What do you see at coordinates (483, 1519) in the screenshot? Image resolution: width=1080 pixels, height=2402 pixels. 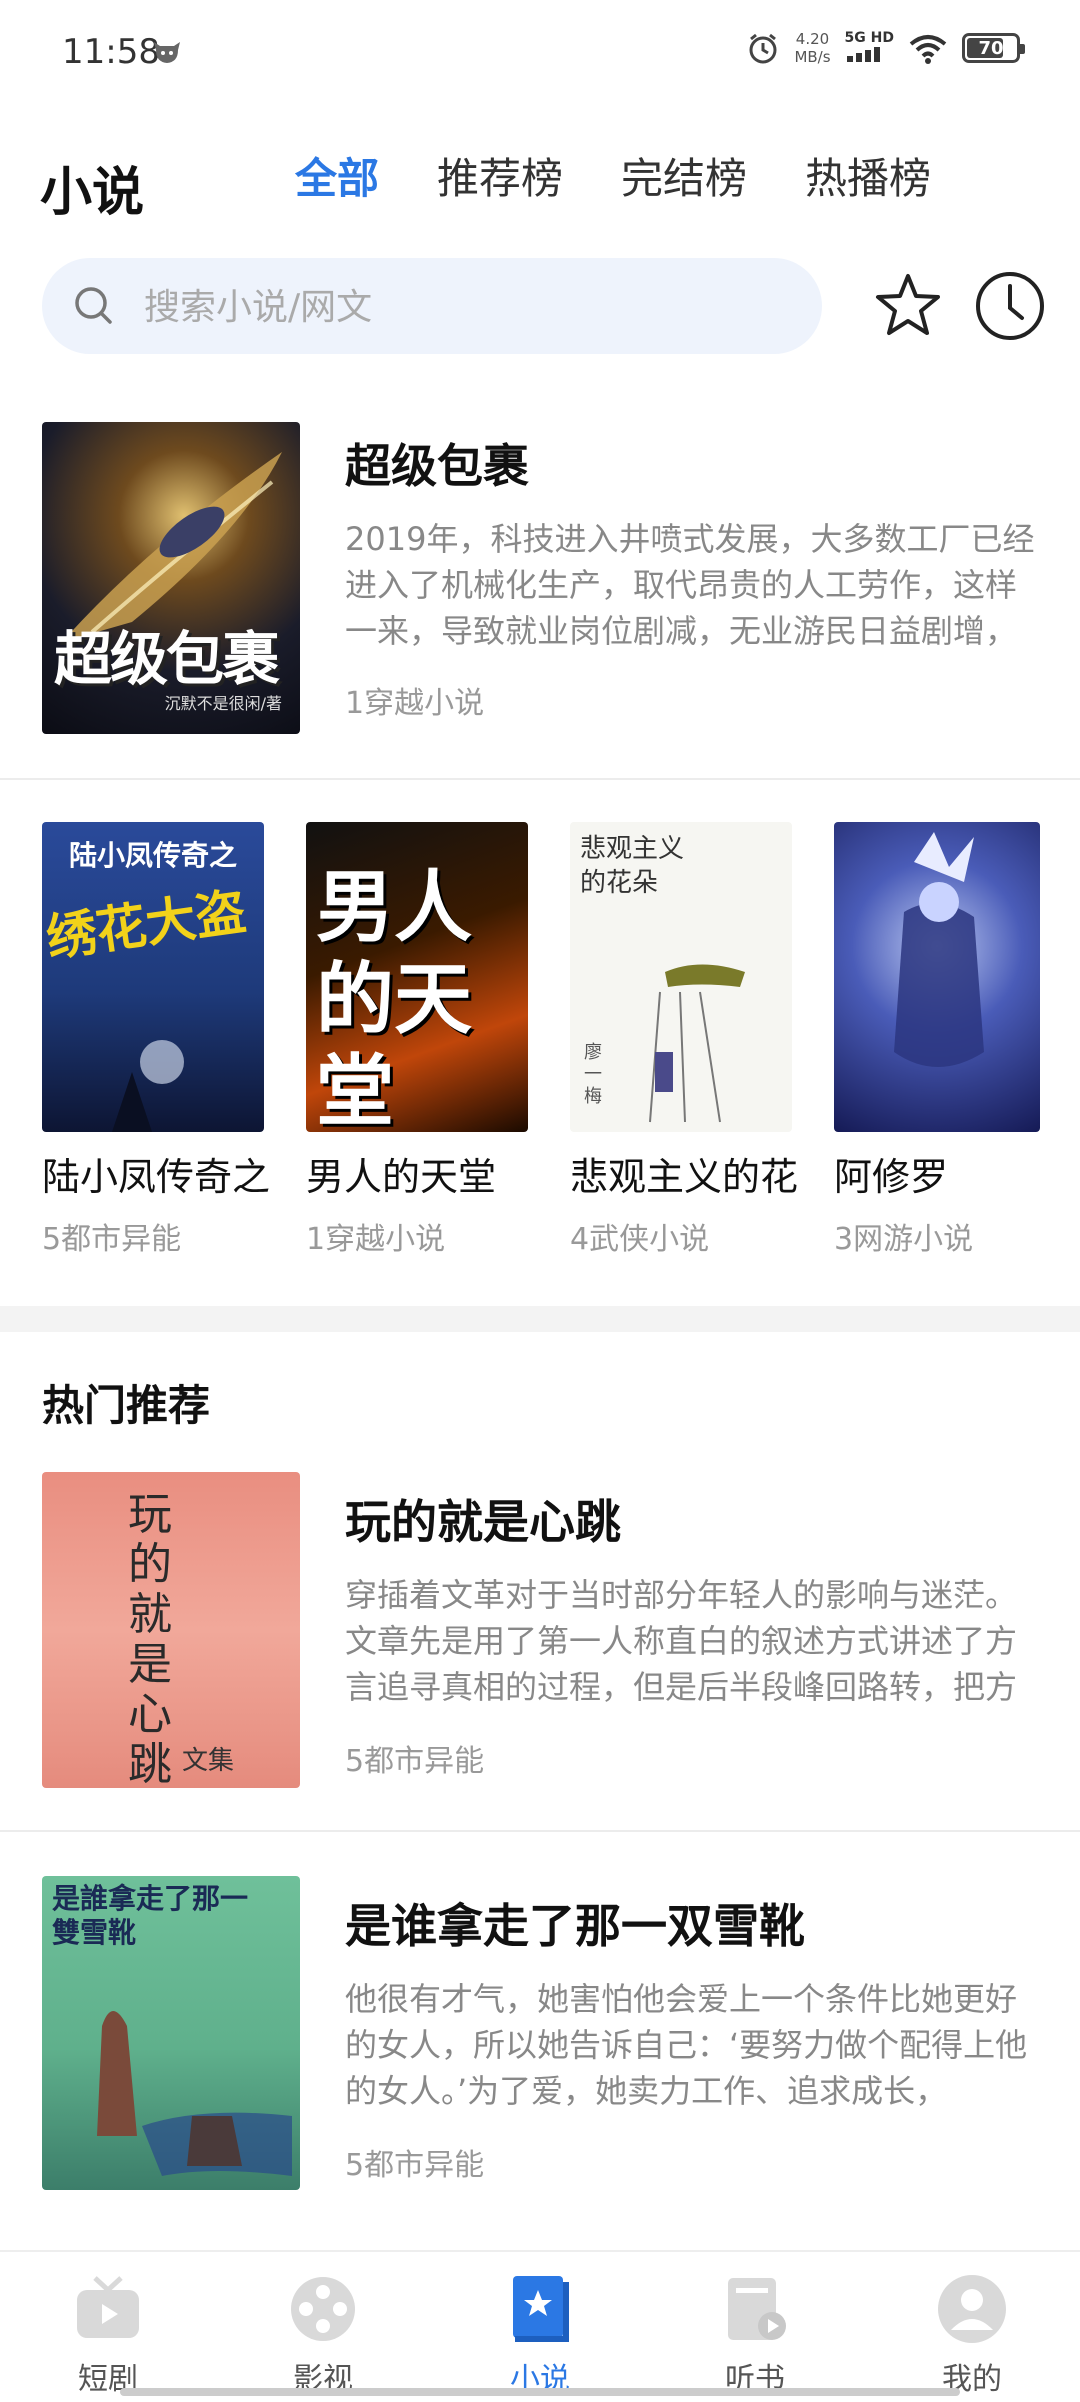 I see `book-title: 玩的就是心跳` at bounding box center [483, 1519].